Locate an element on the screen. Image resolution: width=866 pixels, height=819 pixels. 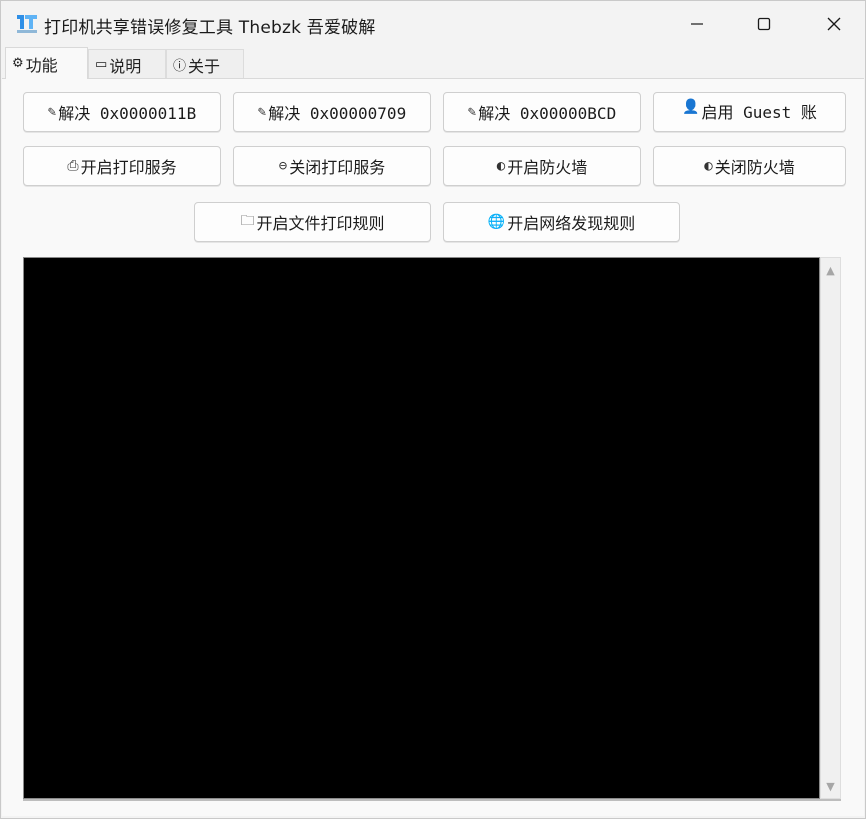
tab-label: 关于 is located at coordinates (204, 66).